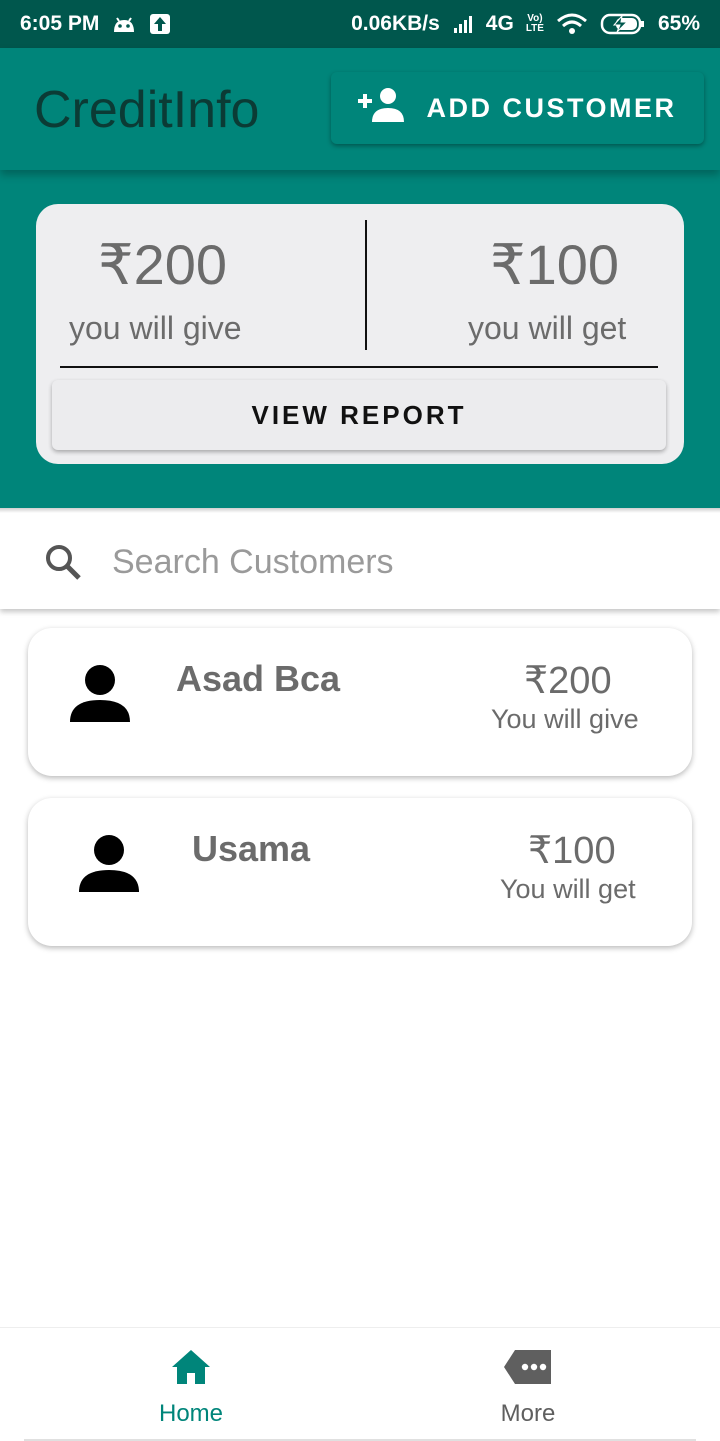  What do you see at coordinates (191, 1413) in the screenshot?
I see `nav-home-label: Home` at bounding box center [191, 1413].